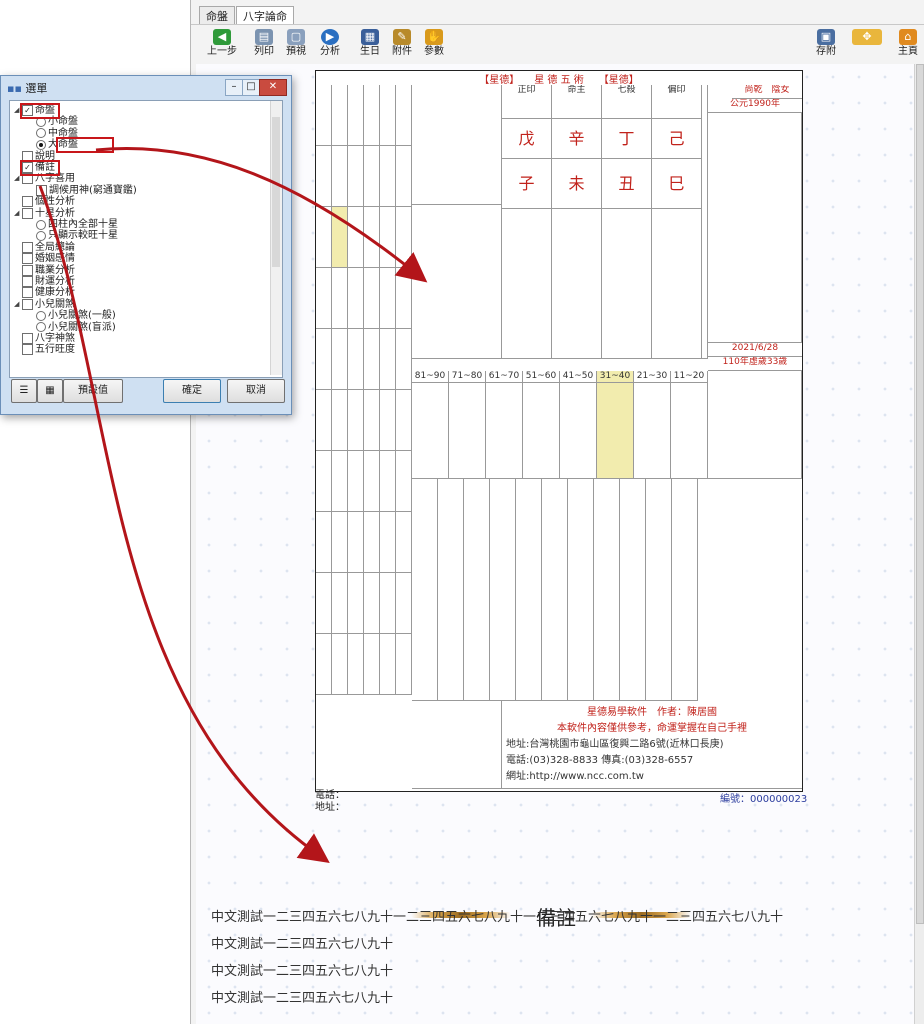  What do you see at coordinates (504, 377) in the screenshot?
I see `luck-label: 61~70` at bounding box center [504, 377].